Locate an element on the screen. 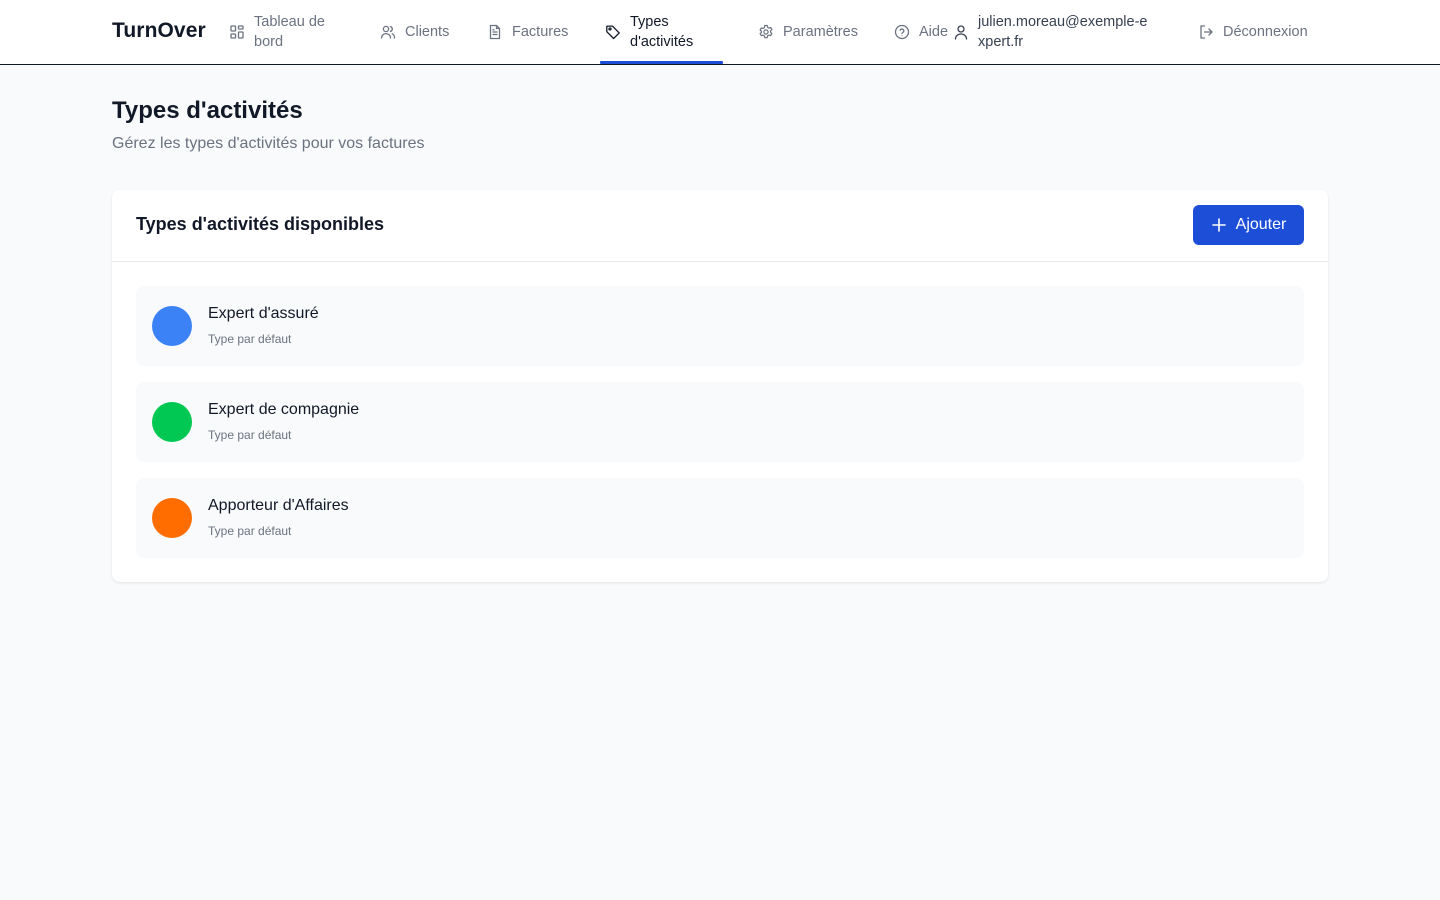  nav-item-activity-types: Types d'activités is located at coordinates (661, 32).